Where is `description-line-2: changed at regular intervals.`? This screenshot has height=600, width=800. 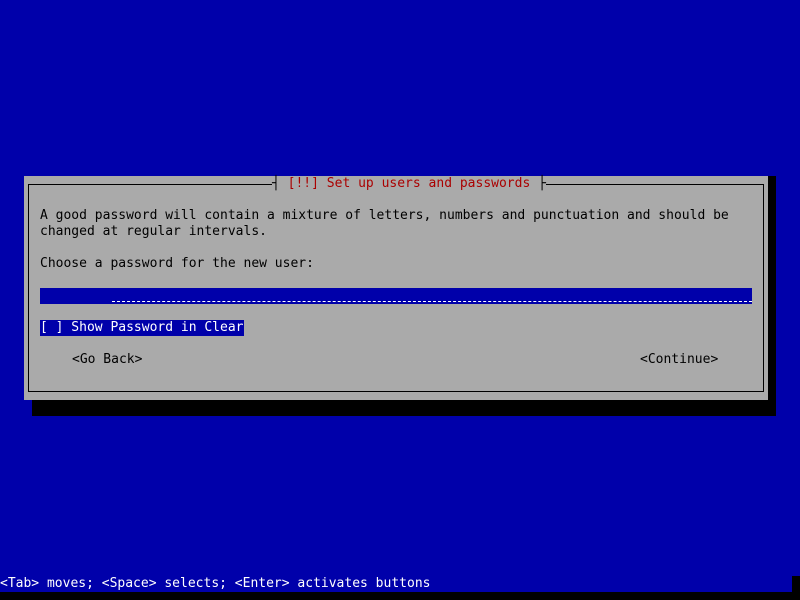 description-line-2: changed at regular intervals. is located at coordinates (153, 231).